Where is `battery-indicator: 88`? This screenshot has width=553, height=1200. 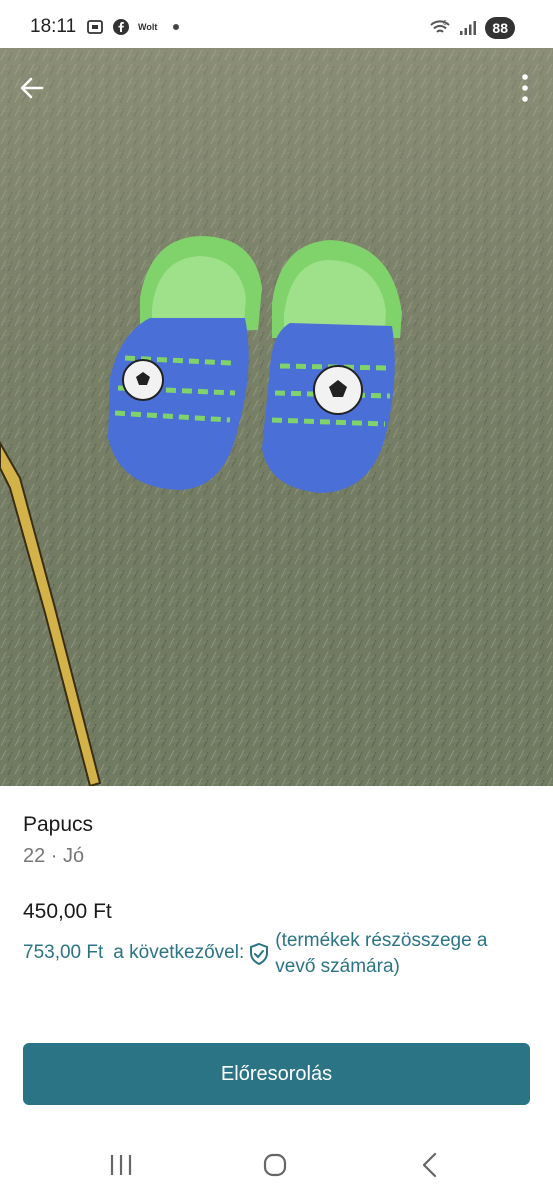 battery-indicator: 88 is located at coordinates (500, 28).